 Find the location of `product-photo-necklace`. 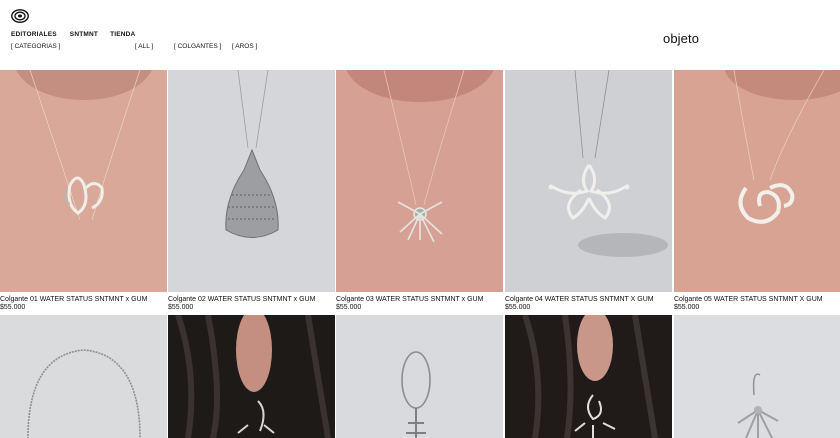

product-photo-necklace is located at coordinates (83, 376).